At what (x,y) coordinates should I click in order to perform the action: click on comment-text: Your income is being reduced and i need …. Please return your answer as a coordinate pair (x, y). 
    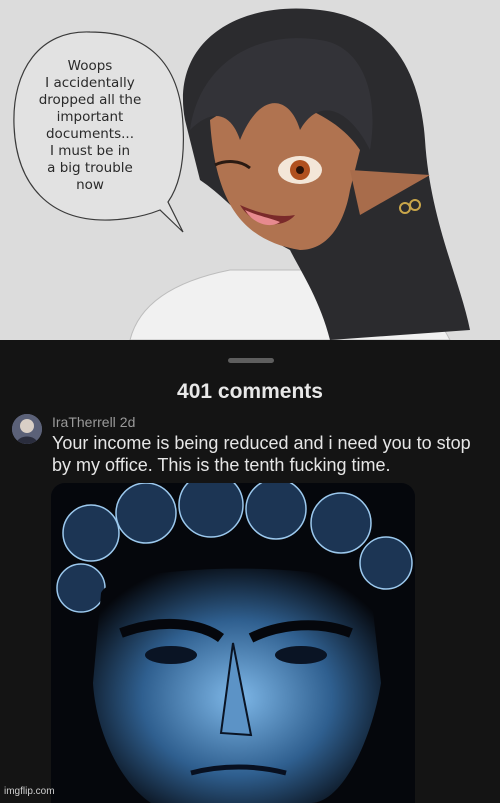
    Looking at the image, I should click on (261, 454).